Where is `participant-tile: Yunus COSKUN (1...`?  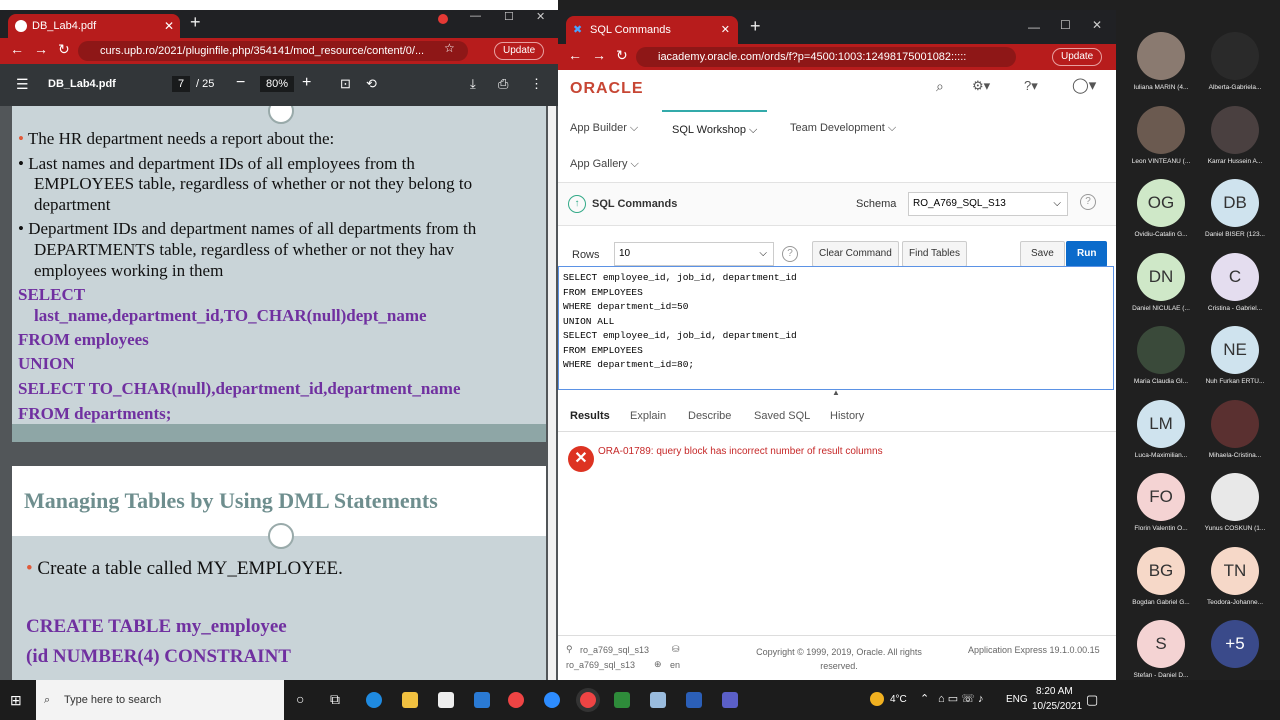
participant-tile: Yunus COSKUN (1... is located at coordinates (1235, 503).